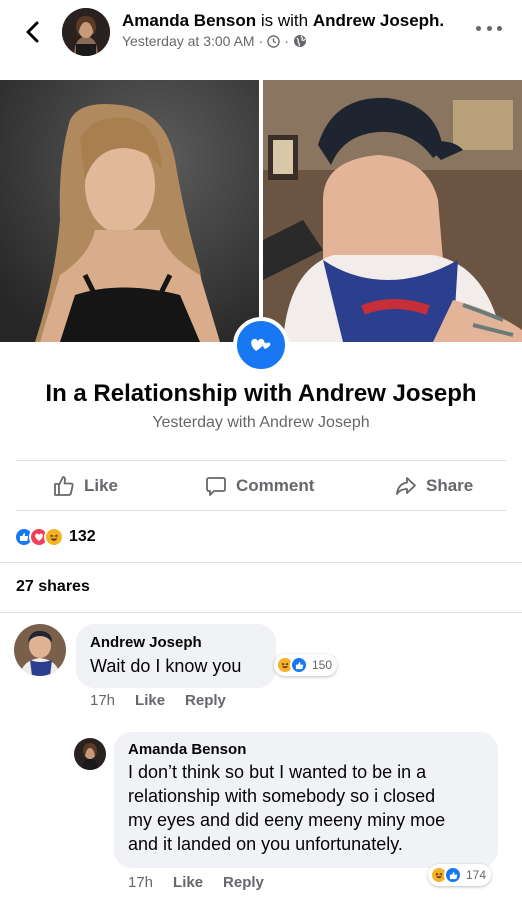  I want to click on hearts-icon, so click(261, 344).